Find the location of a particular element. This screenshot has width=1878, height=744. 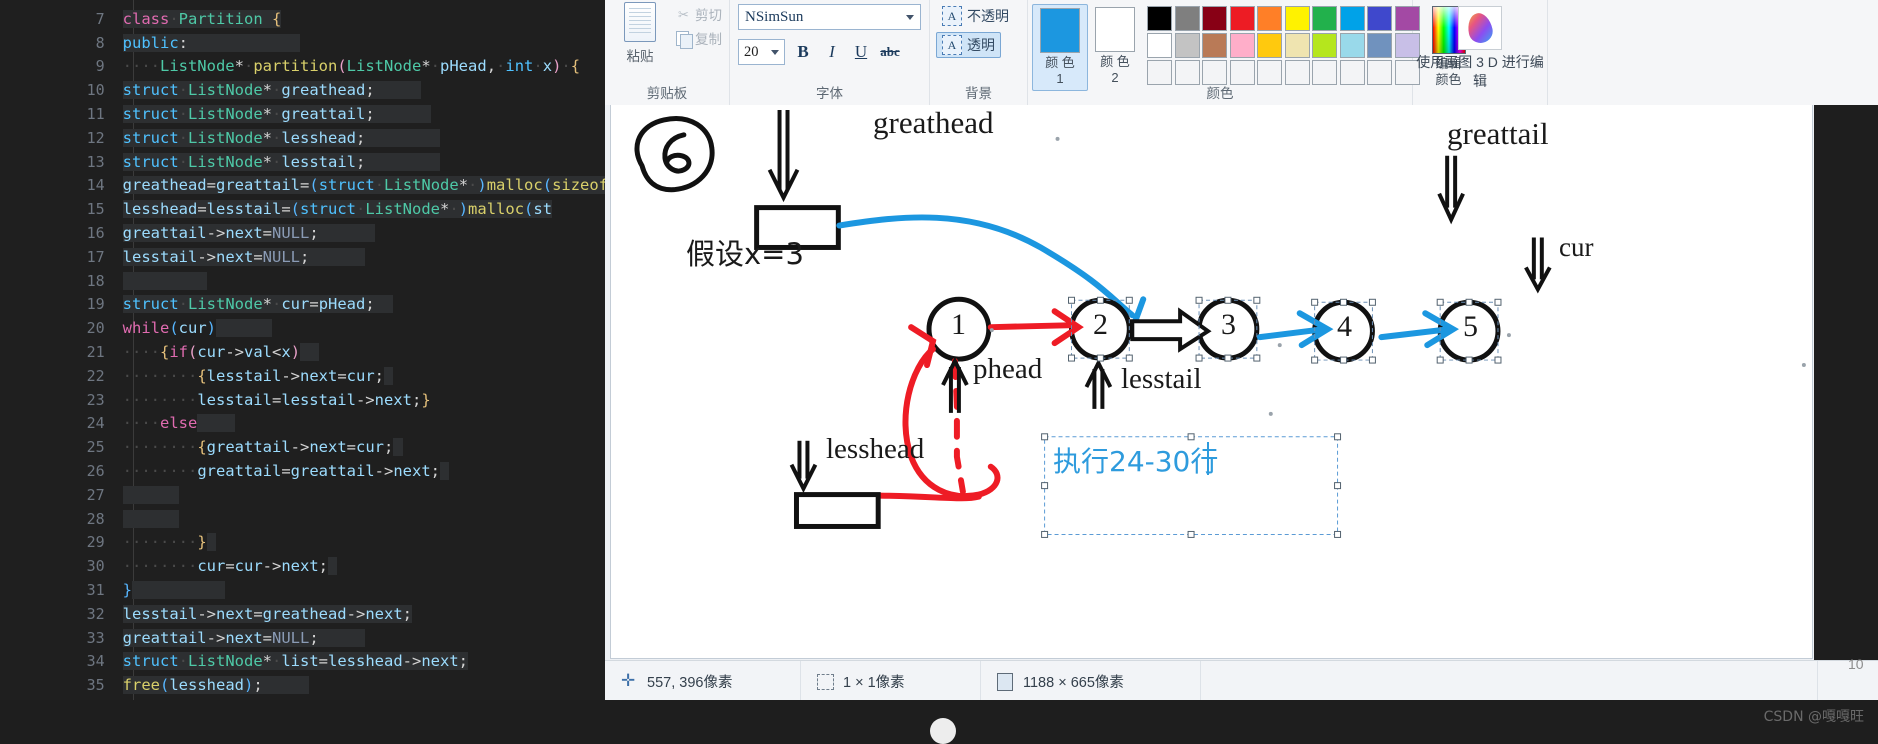

assume-label: 假设x=3 is located at coordinates (745, 254).